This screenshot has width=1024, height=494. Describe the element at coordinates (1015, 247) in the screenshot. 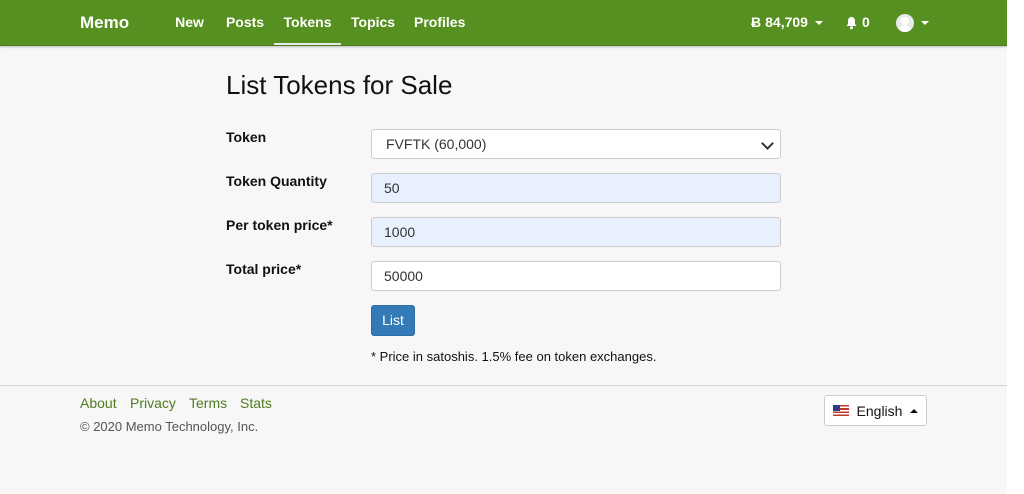

I see `scrollbar` at that location.